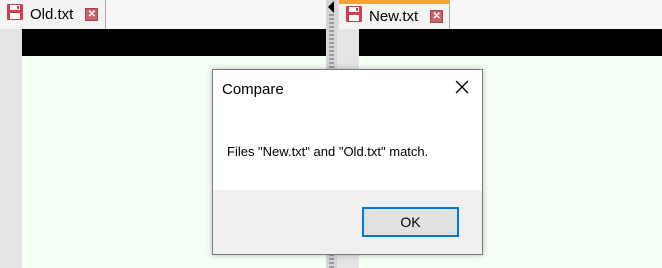 The height and width of the screenshot is (268, 662). I want to click on tab-new-txt: New.txt ✕, so click(394, 14).